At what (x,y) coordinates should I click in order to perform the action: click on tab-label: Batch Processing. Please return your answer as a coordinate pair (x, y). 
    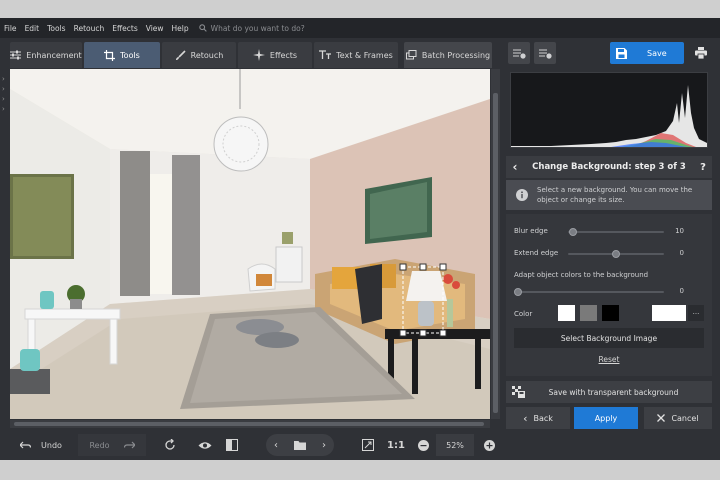
    Looking at the image, I should click on (456, 55).